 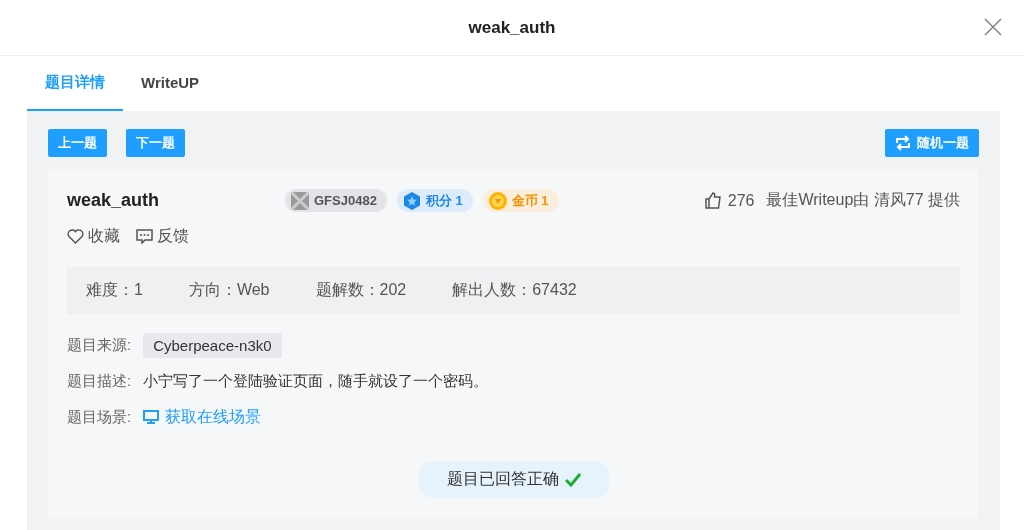 What do you see at coordinates (212, 345) in the screenshot?
I see `source-tag: Cyberpeace-n3k0` at bounding box center [212, 345].